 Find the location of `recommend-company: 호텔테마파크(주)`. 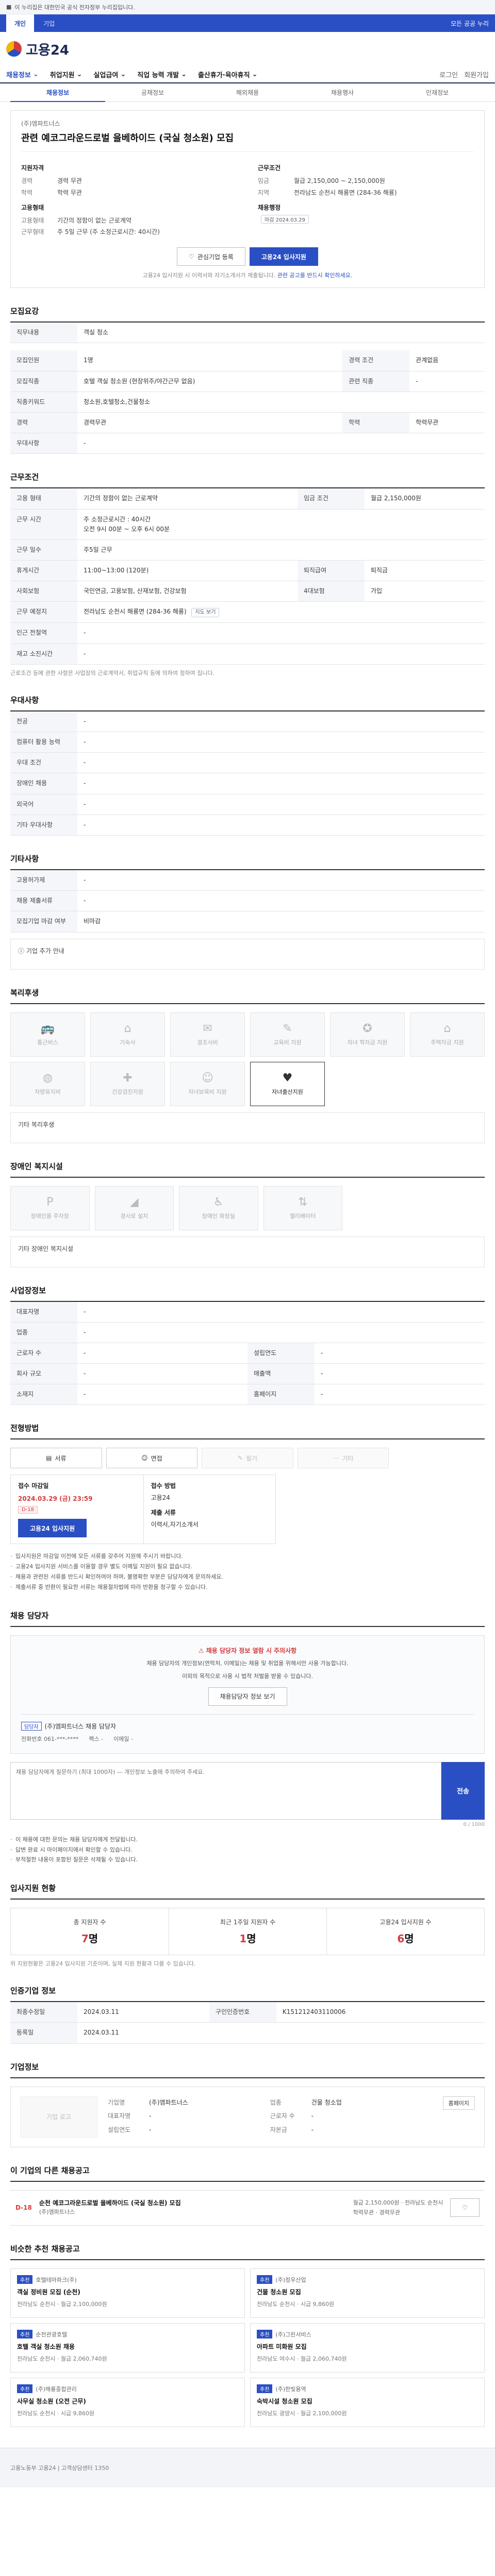

recommend-company: 호텔테마파크(주) is located at coordinates (56, 2280).